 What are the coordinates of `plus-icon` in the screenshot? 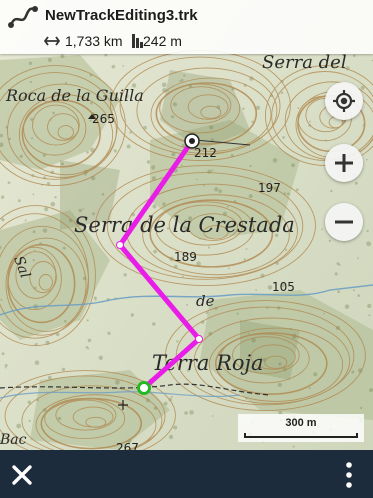 It's located at (344, 163).